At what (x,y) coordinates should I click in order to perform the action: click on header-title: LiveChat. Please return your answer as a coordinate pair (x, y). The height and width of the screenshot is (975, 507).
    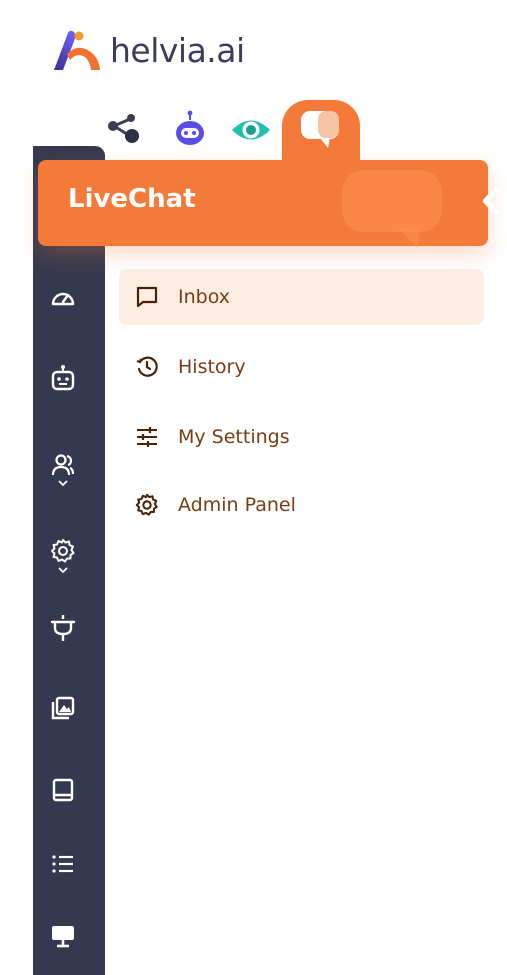
    Looking at the image, I should click on (132, 199).